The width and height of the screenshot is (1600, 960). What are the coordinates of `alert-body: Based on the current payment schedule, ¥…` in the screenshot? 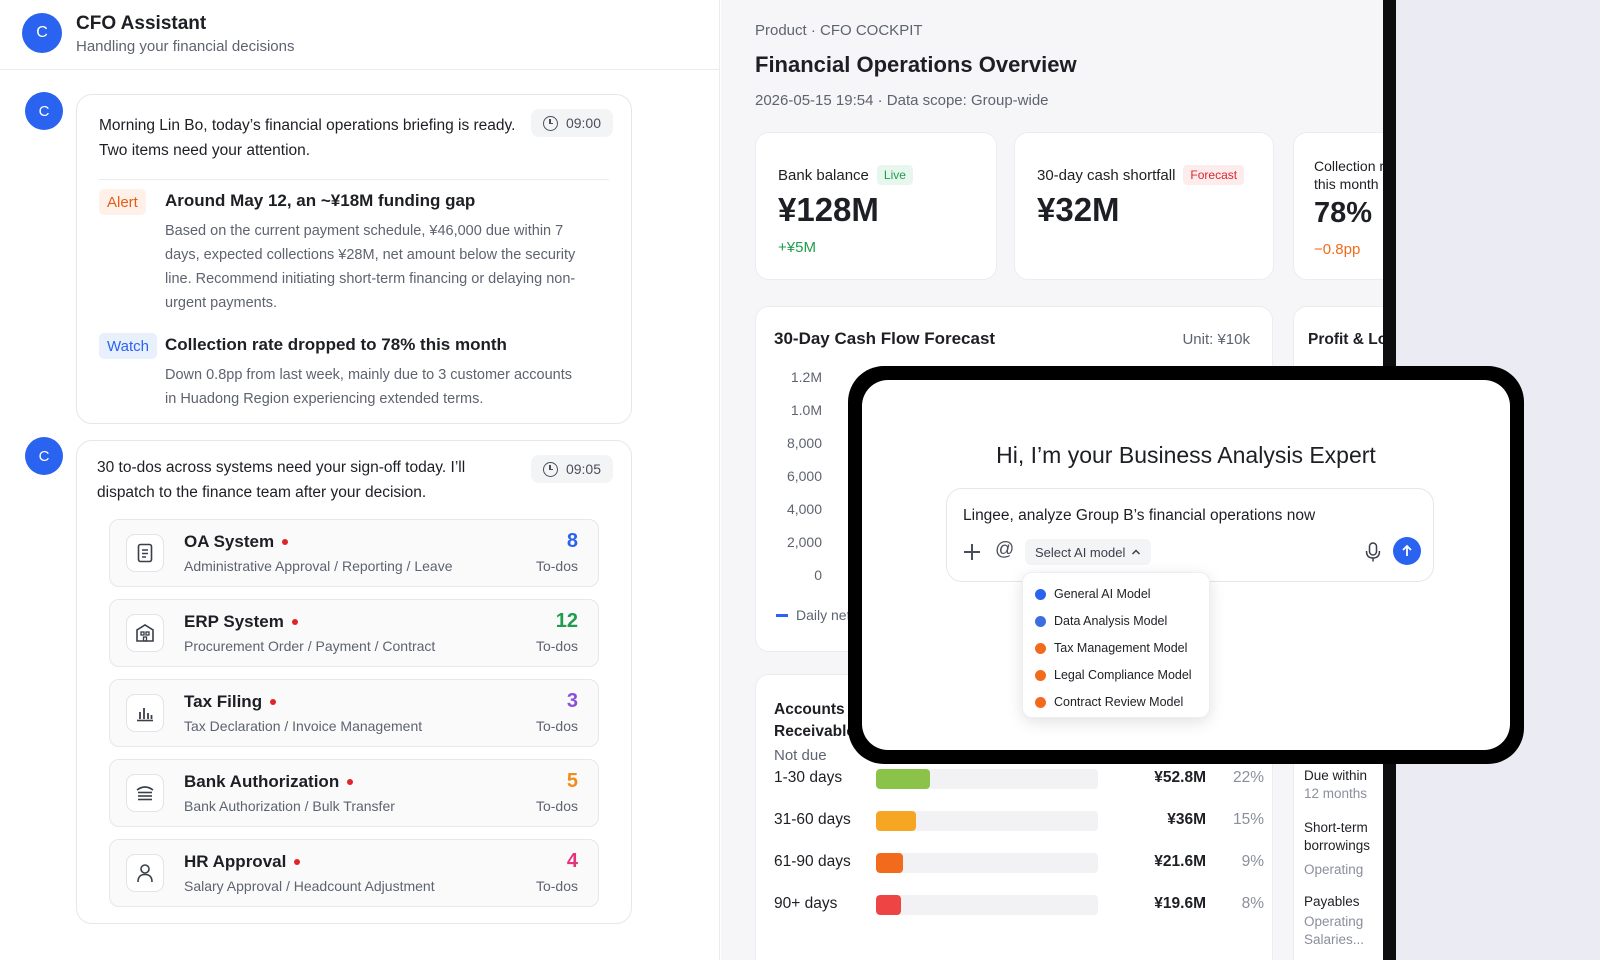 It's located at (370, 267).